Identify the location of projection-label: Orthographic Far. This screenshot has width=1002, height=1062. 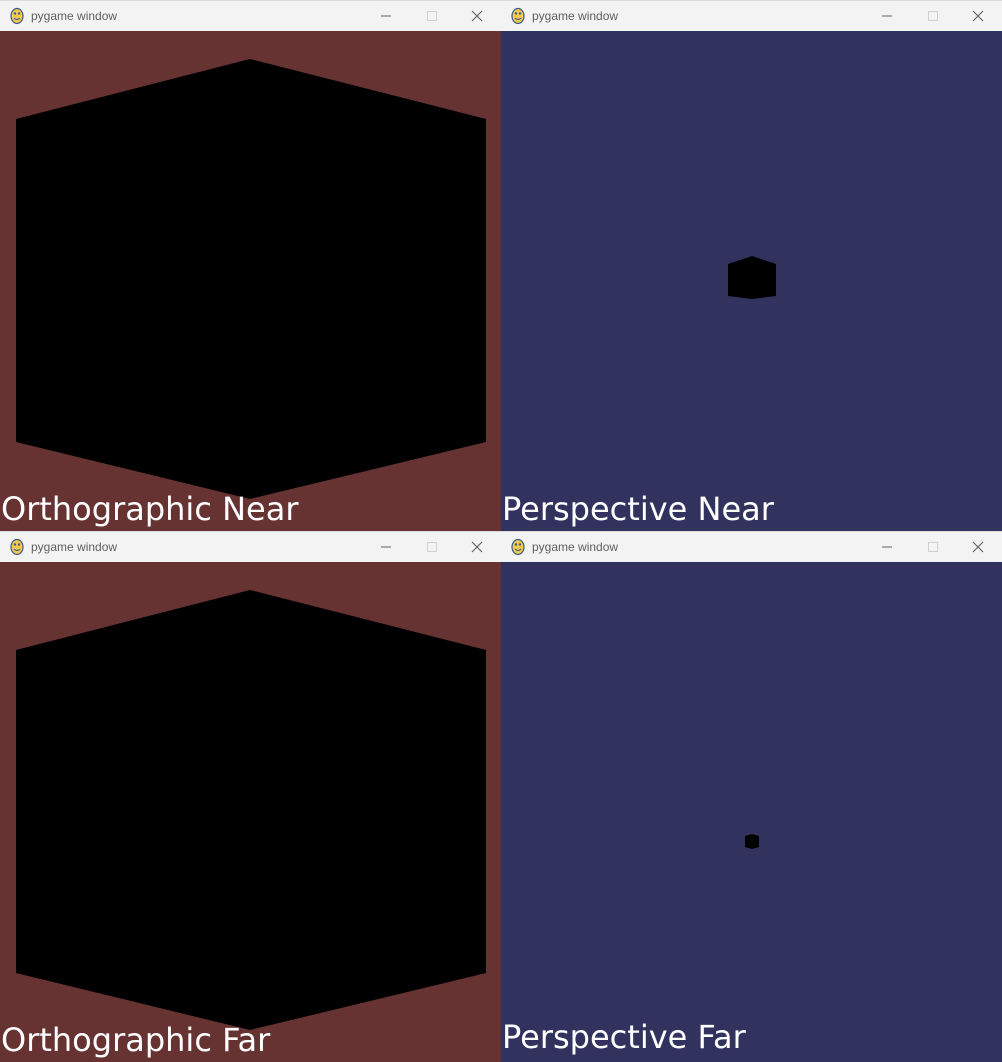
(136, 1040).